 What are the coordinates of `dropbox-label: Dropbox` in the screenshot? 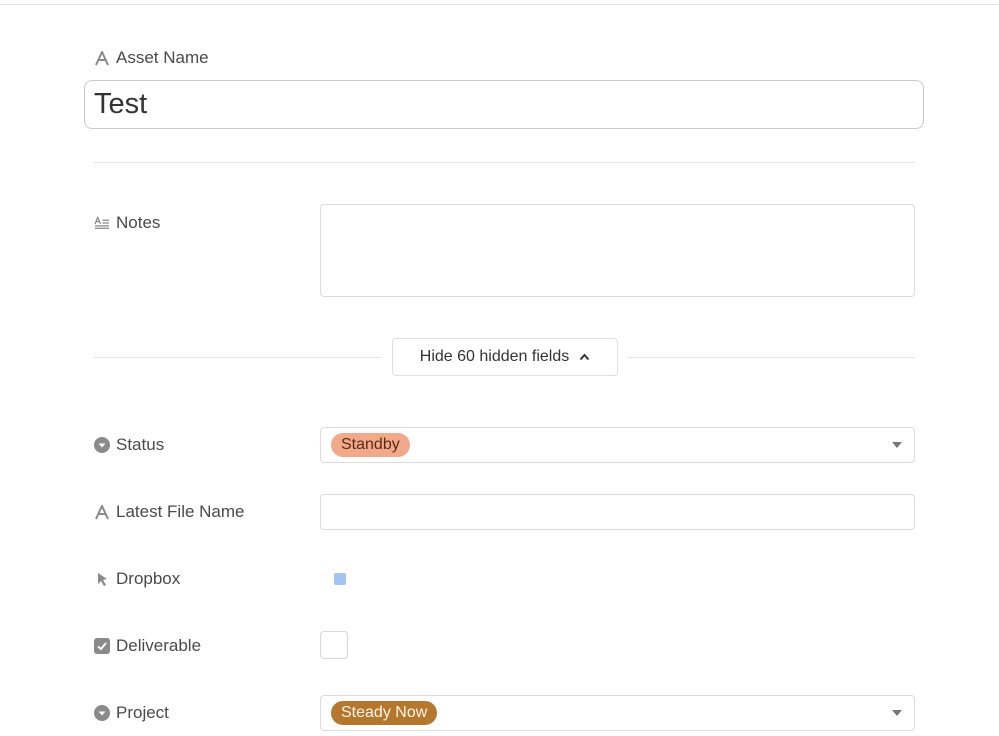 It's located at (137, 579).